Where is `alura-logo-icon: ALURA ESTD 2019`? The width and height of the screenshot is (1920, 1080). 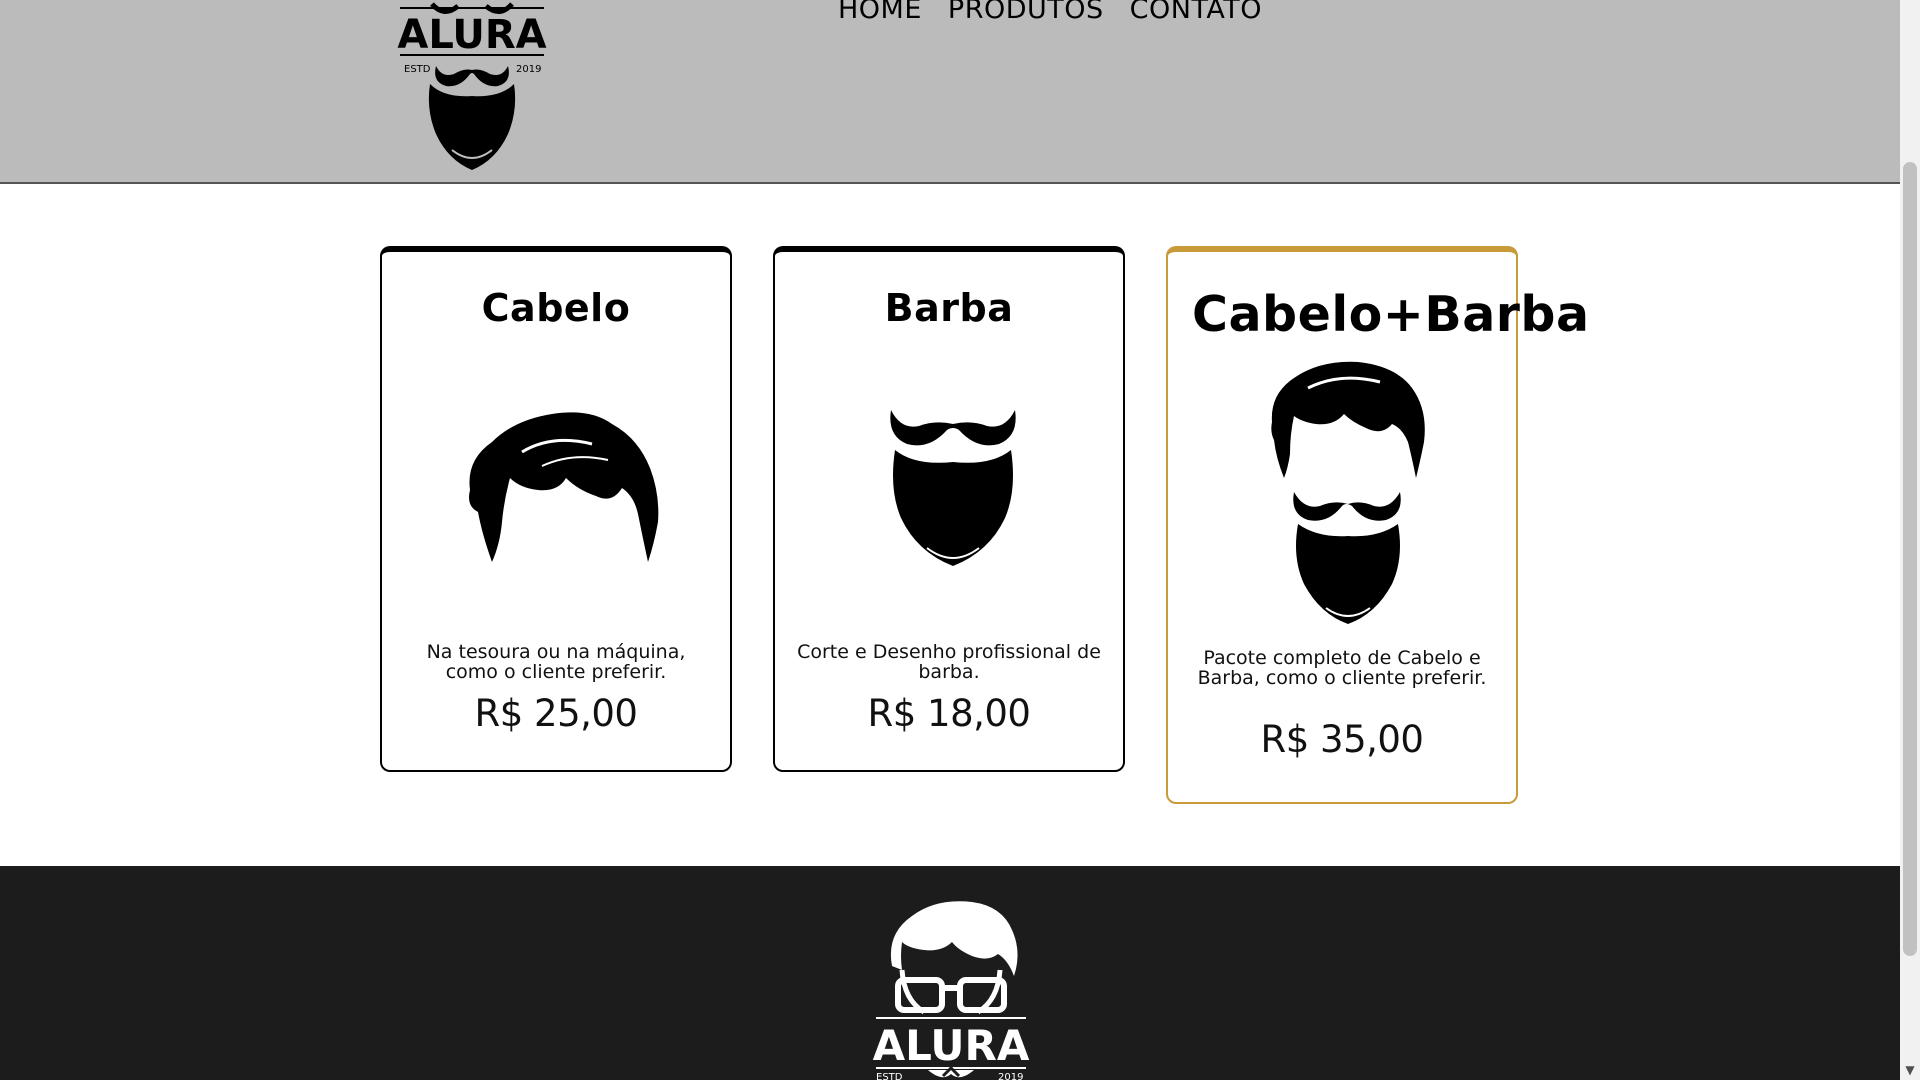
alura-logo-icon: ALURA ESTD 2019 is located at coordinates (472, 86).